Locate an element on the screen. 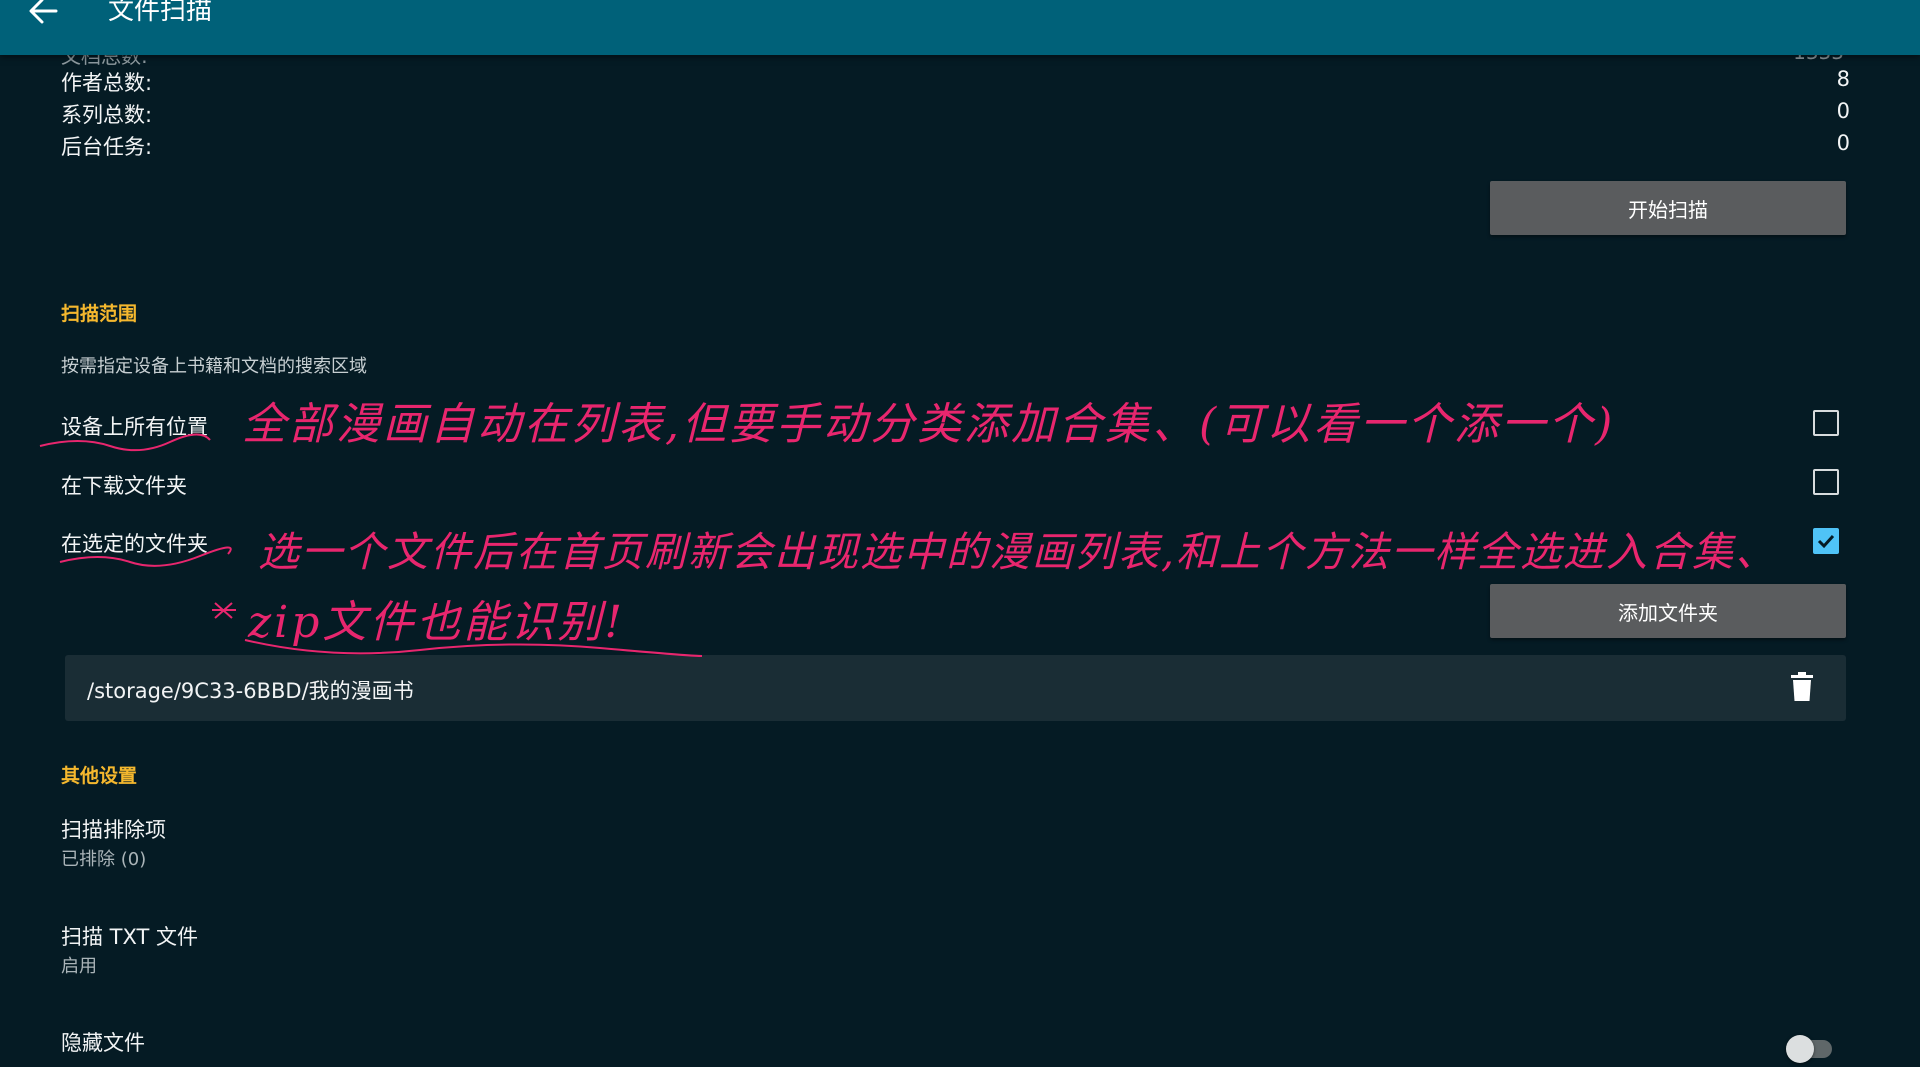 This screenshot has width=1920, height=1067. annotation-underlines is located at coordinates (371, 545).